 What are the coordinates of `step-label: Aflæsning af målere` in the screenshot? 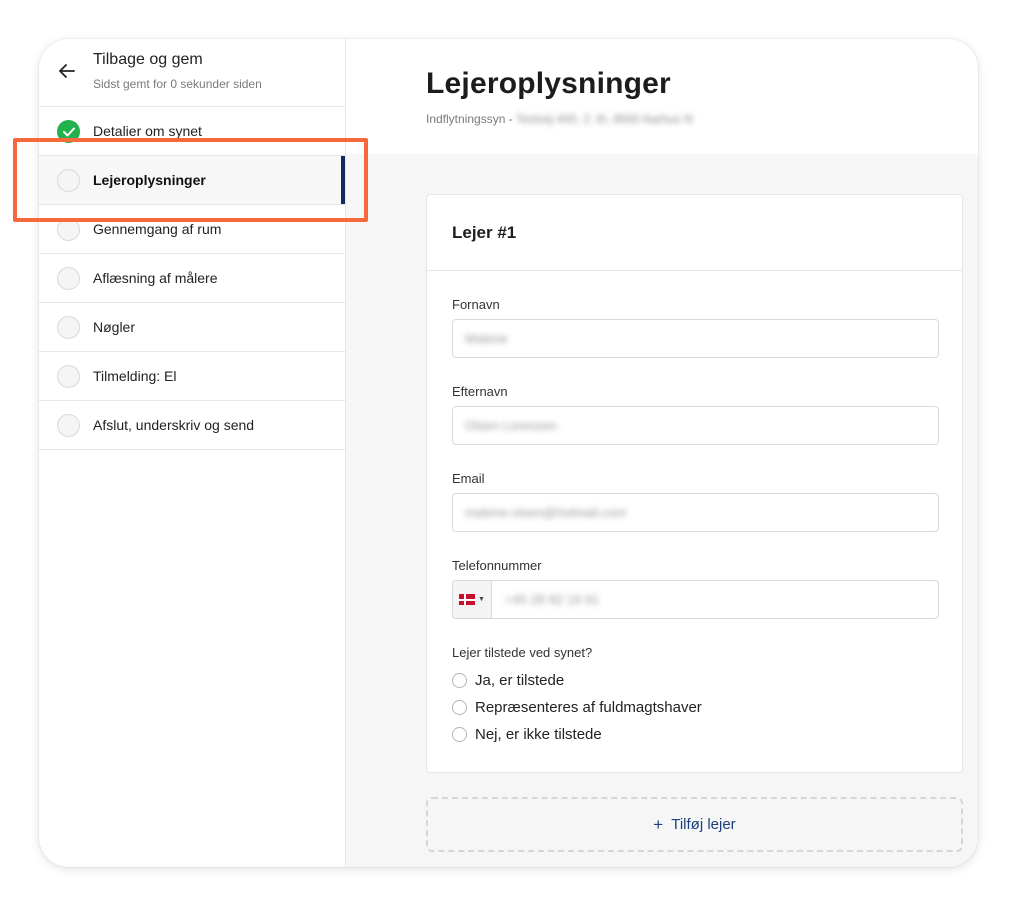 It's located at (155, 278).